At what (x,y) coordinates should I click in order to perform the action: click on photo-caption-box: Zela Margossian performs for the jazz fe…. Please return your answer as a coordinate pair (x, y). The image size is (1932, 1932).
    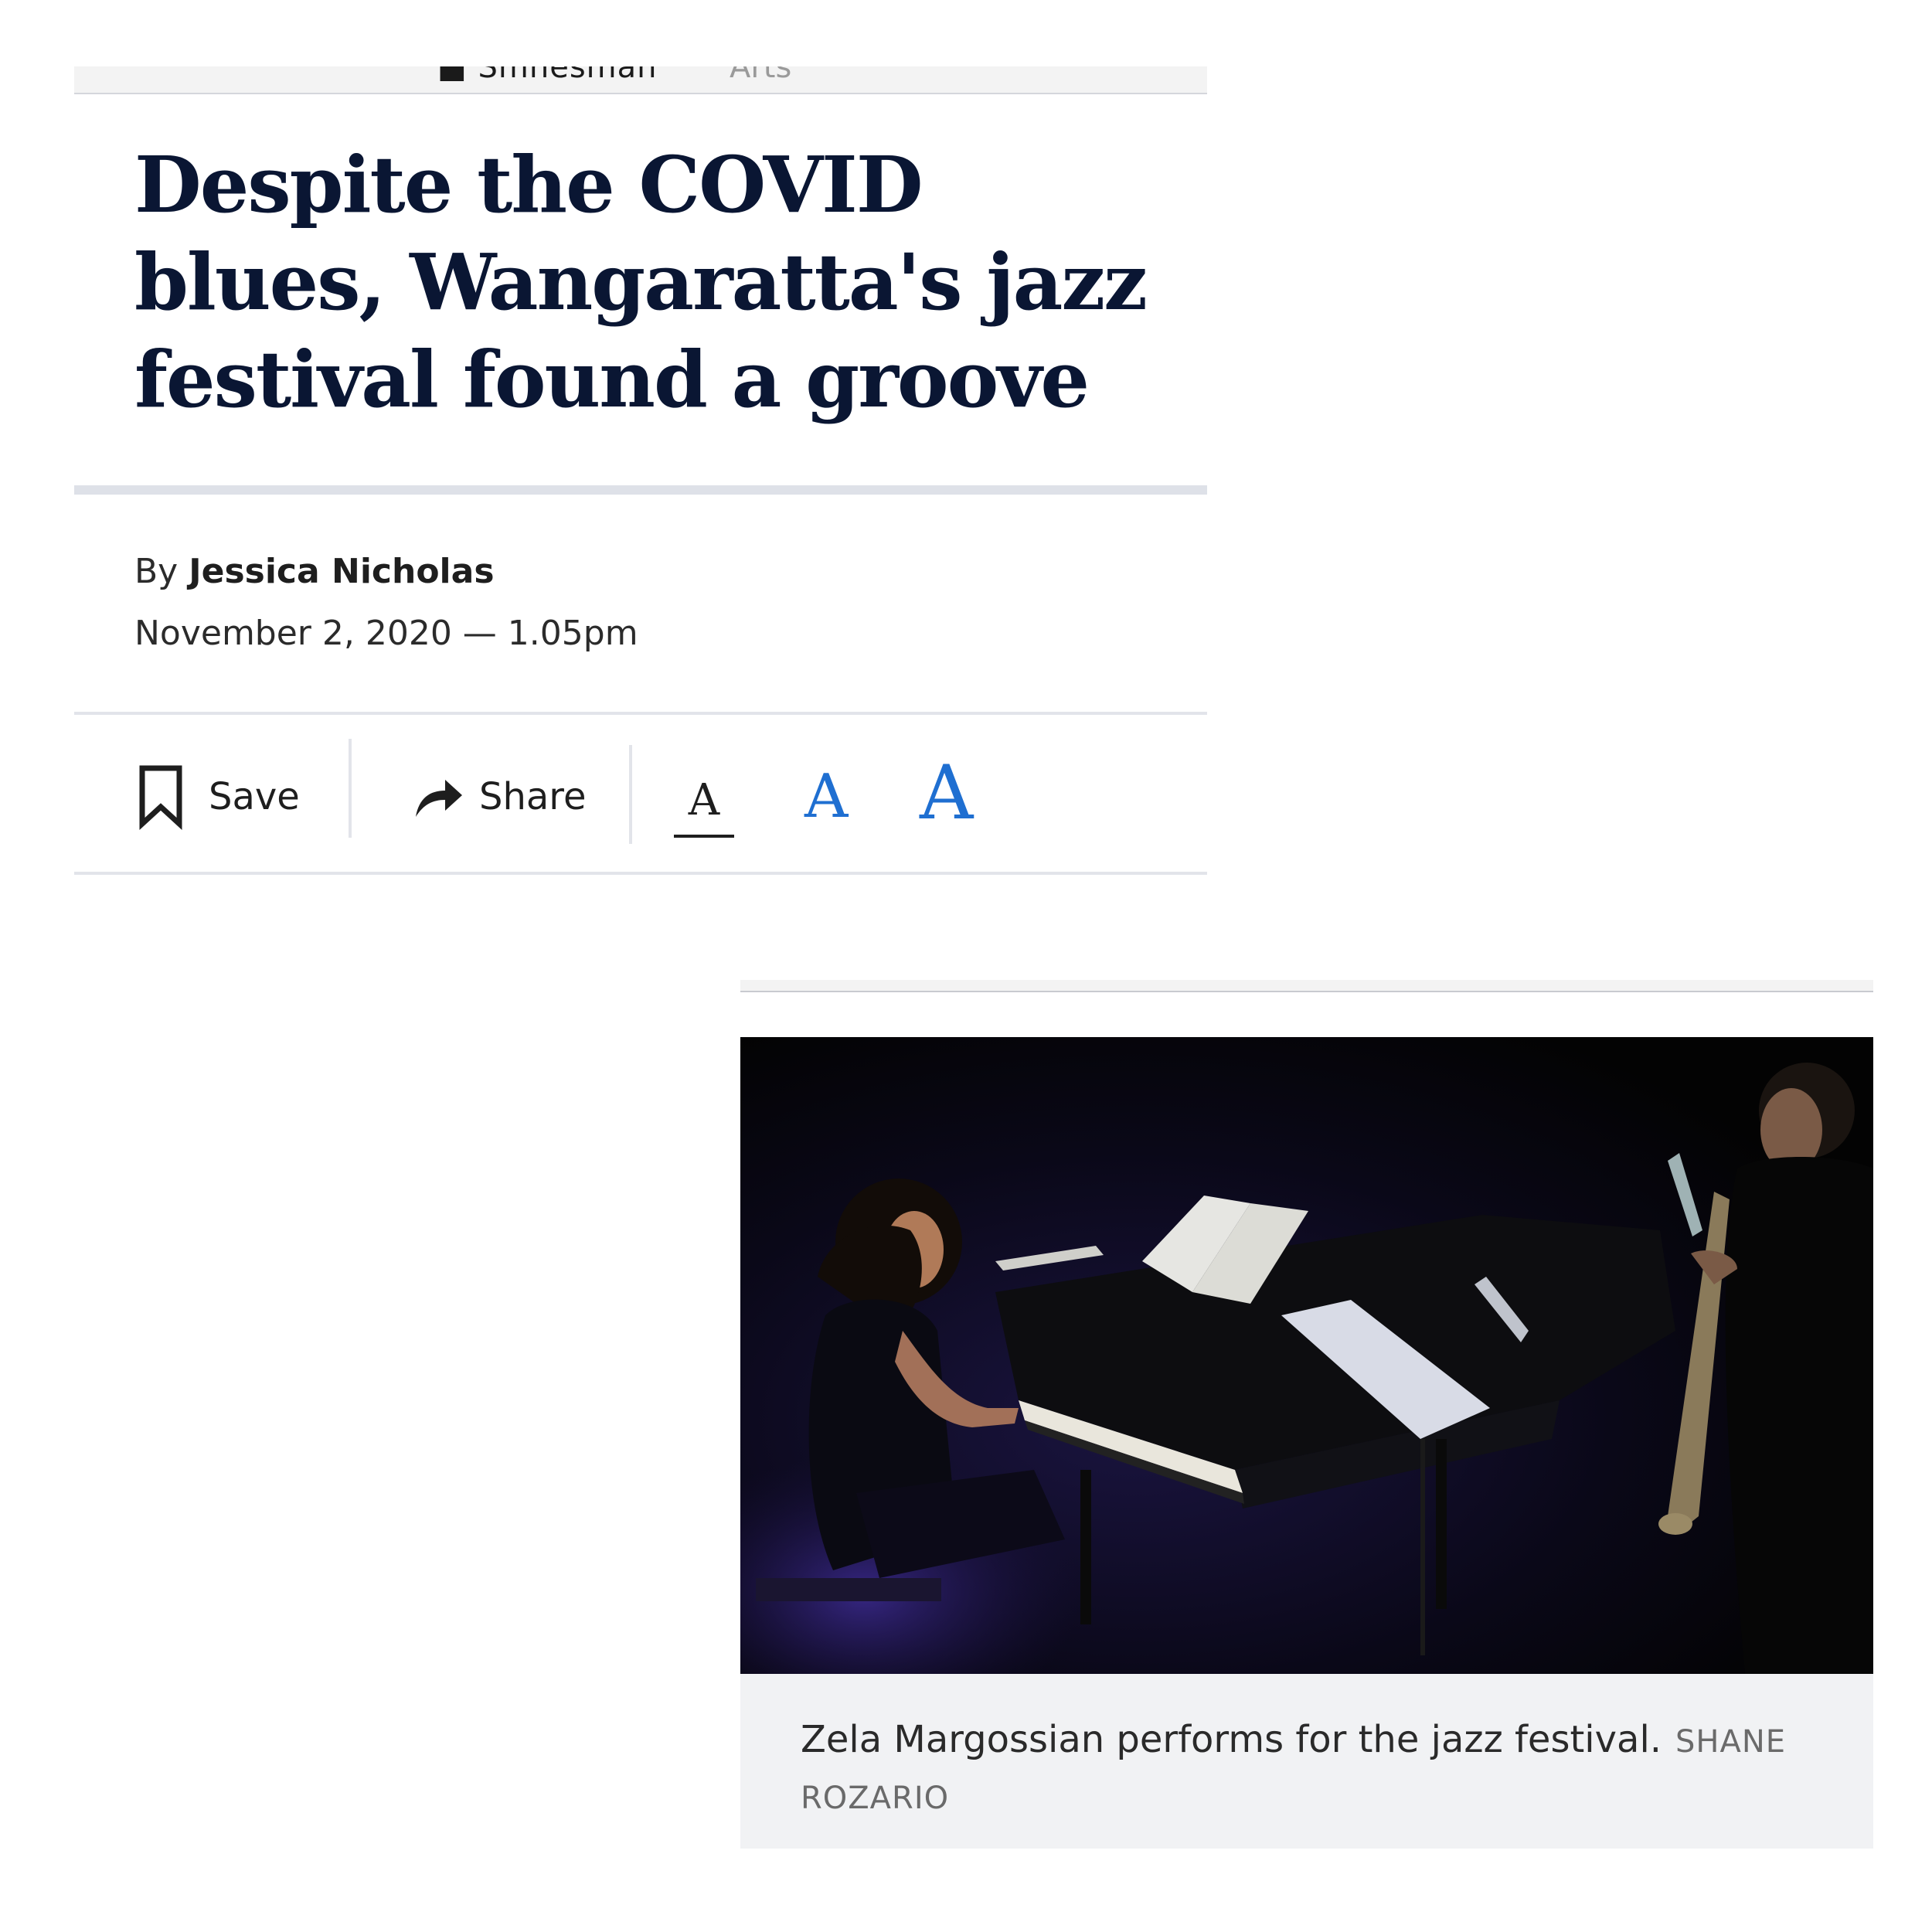
    Looking at the image, I should click on (1306, 1761).